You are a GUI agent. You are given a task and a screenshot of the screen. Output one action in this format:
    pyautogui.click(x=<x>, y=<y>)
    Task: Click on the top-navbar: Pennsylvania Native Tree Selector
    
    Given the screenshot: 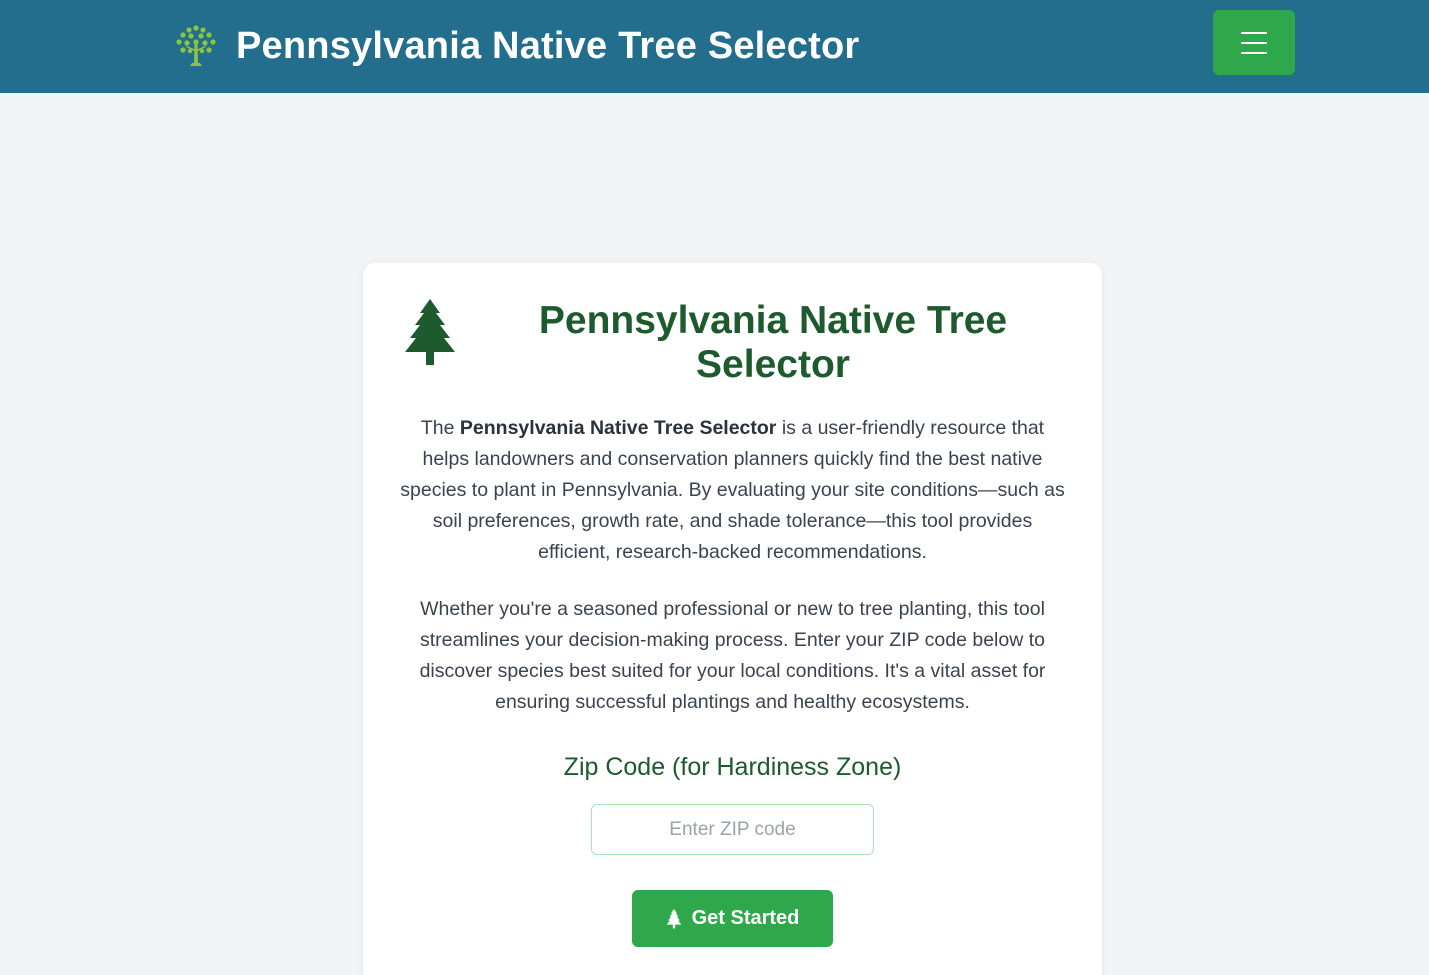 What is the action you would take?
    pyautogui.click(x=714, y=46)
    